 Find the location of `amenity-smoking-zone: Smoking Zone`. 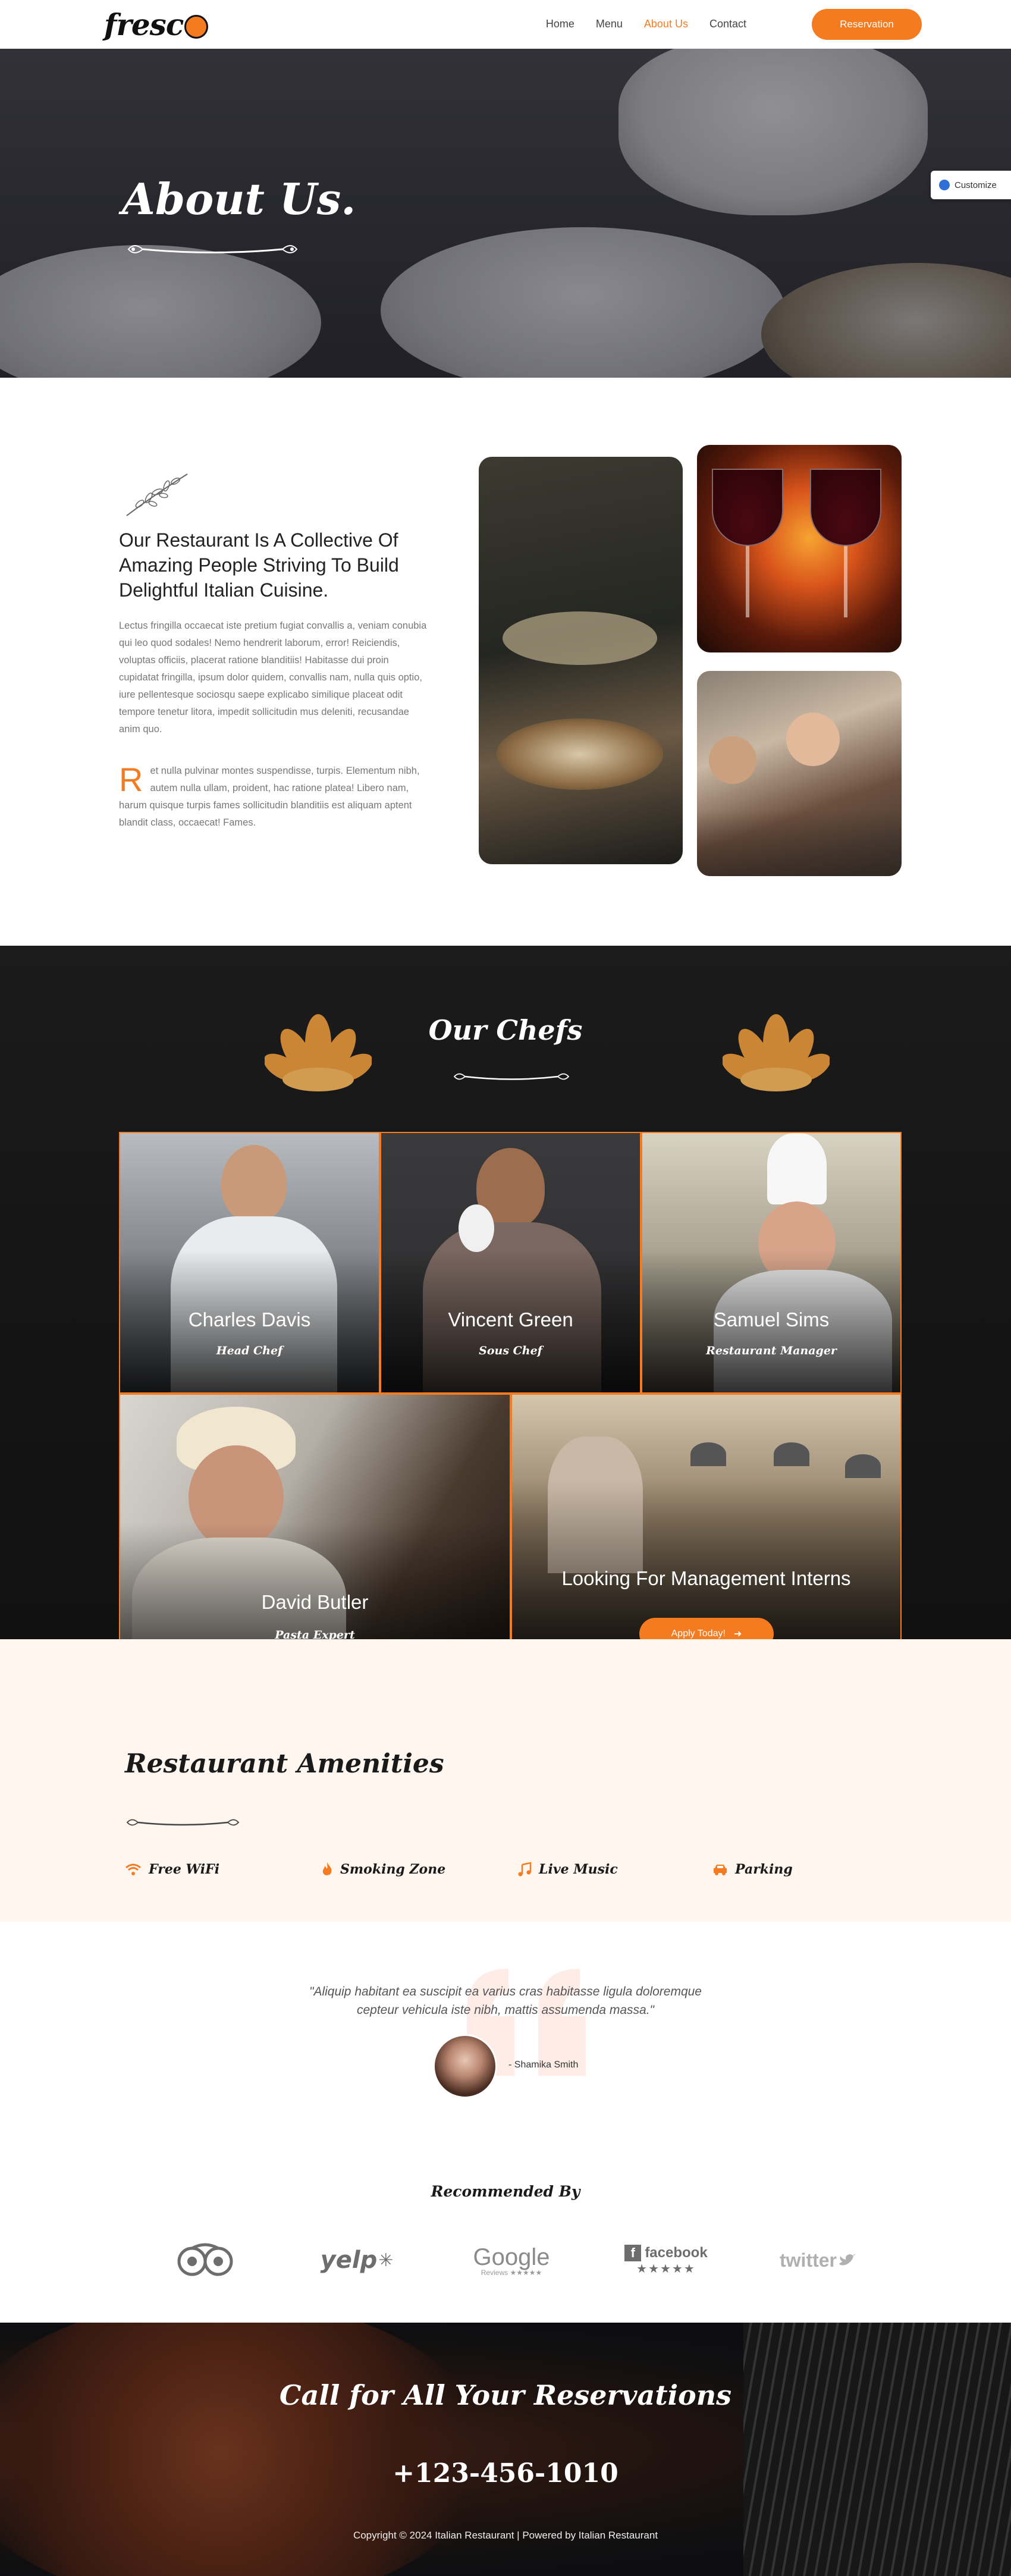

amenity-smoking-zone: Smoking Zone is located at coordinates (383, 1869).